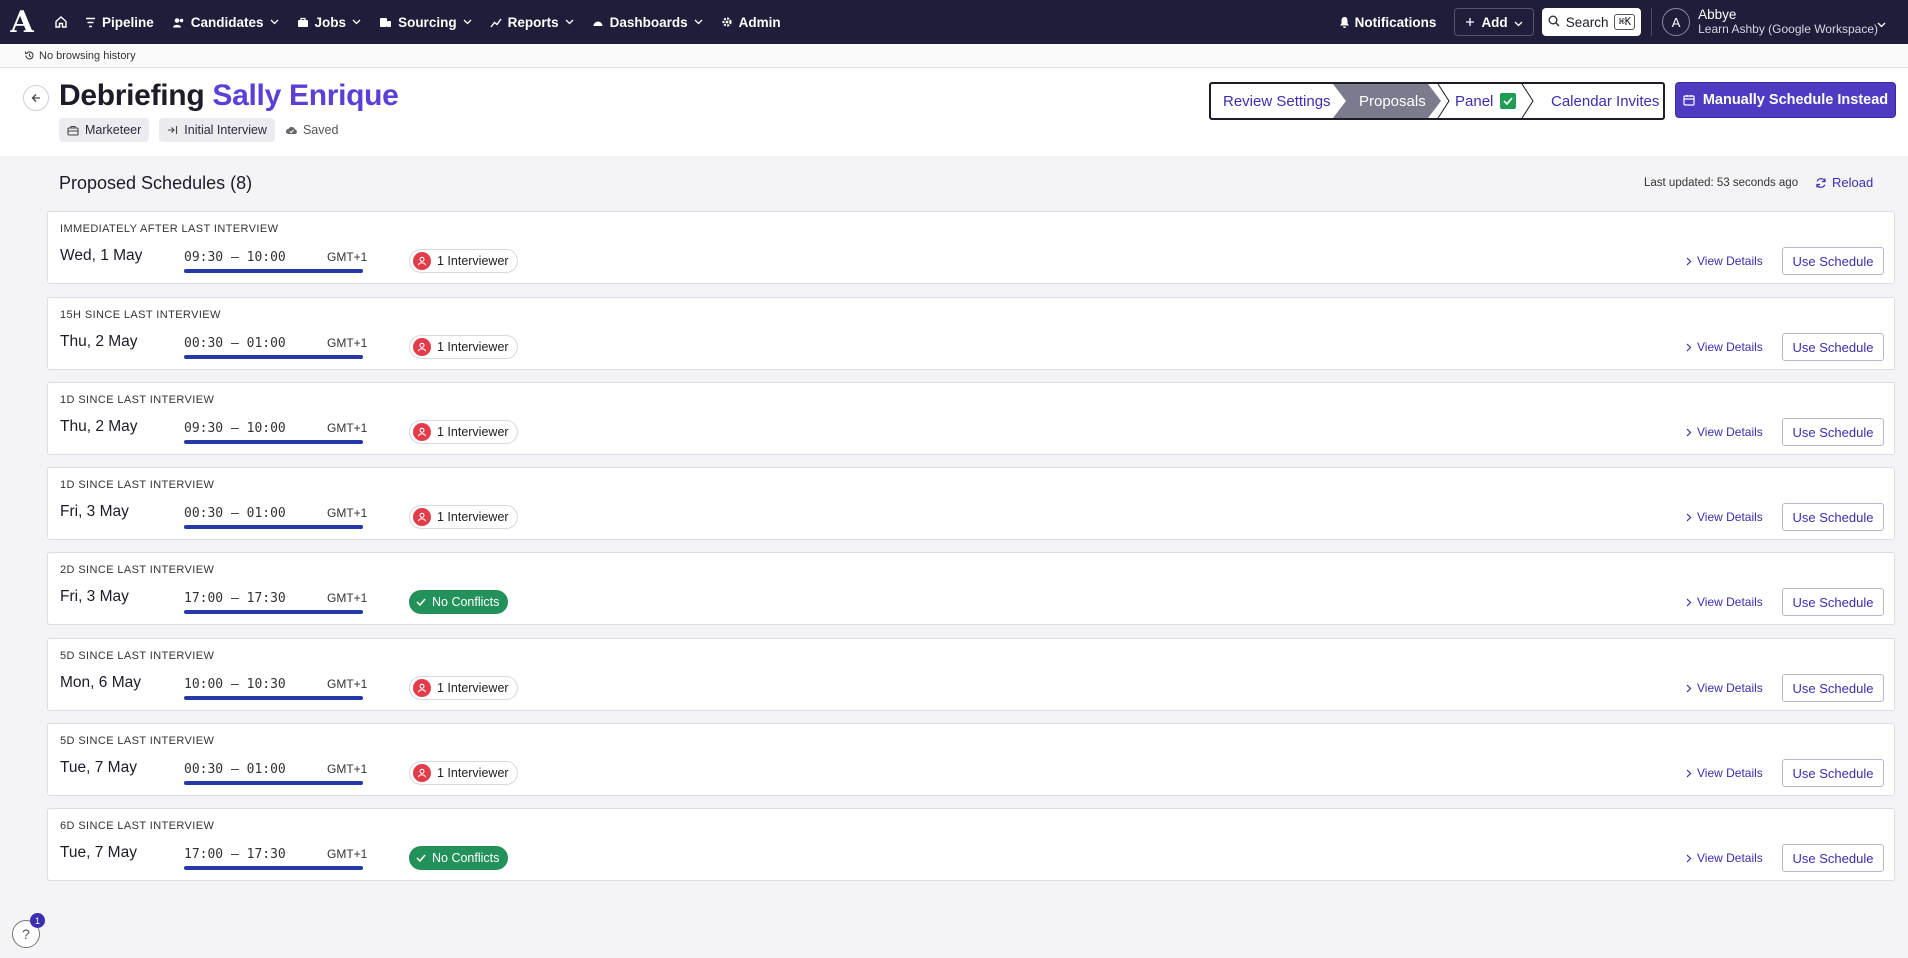 The width and height of the screenshot is (1908, 958). I want to click on user-menu: Abbye Learn Ashby (Google Workspace), so click(1788, 22).